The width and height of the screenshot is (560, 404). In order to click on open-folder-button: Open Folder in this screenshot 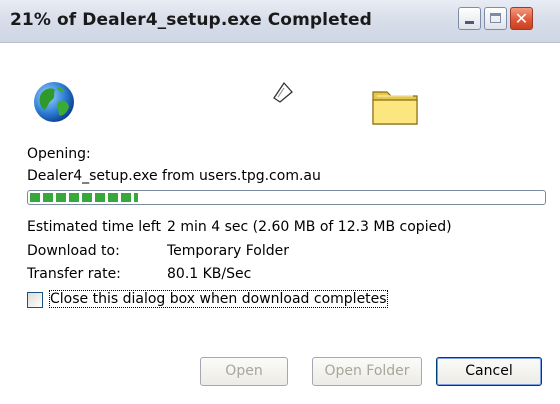, I will do `click(367, 371)`.